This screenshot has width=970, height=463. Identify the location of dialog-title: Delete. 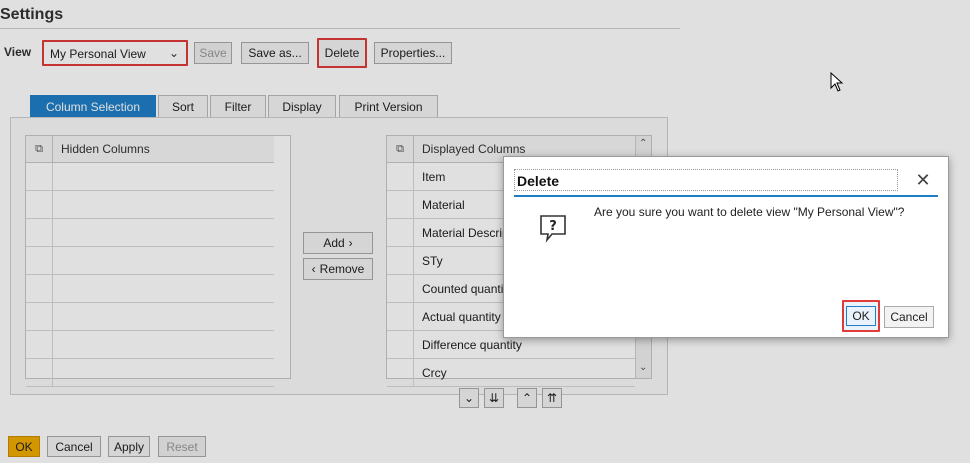
(706, 180).